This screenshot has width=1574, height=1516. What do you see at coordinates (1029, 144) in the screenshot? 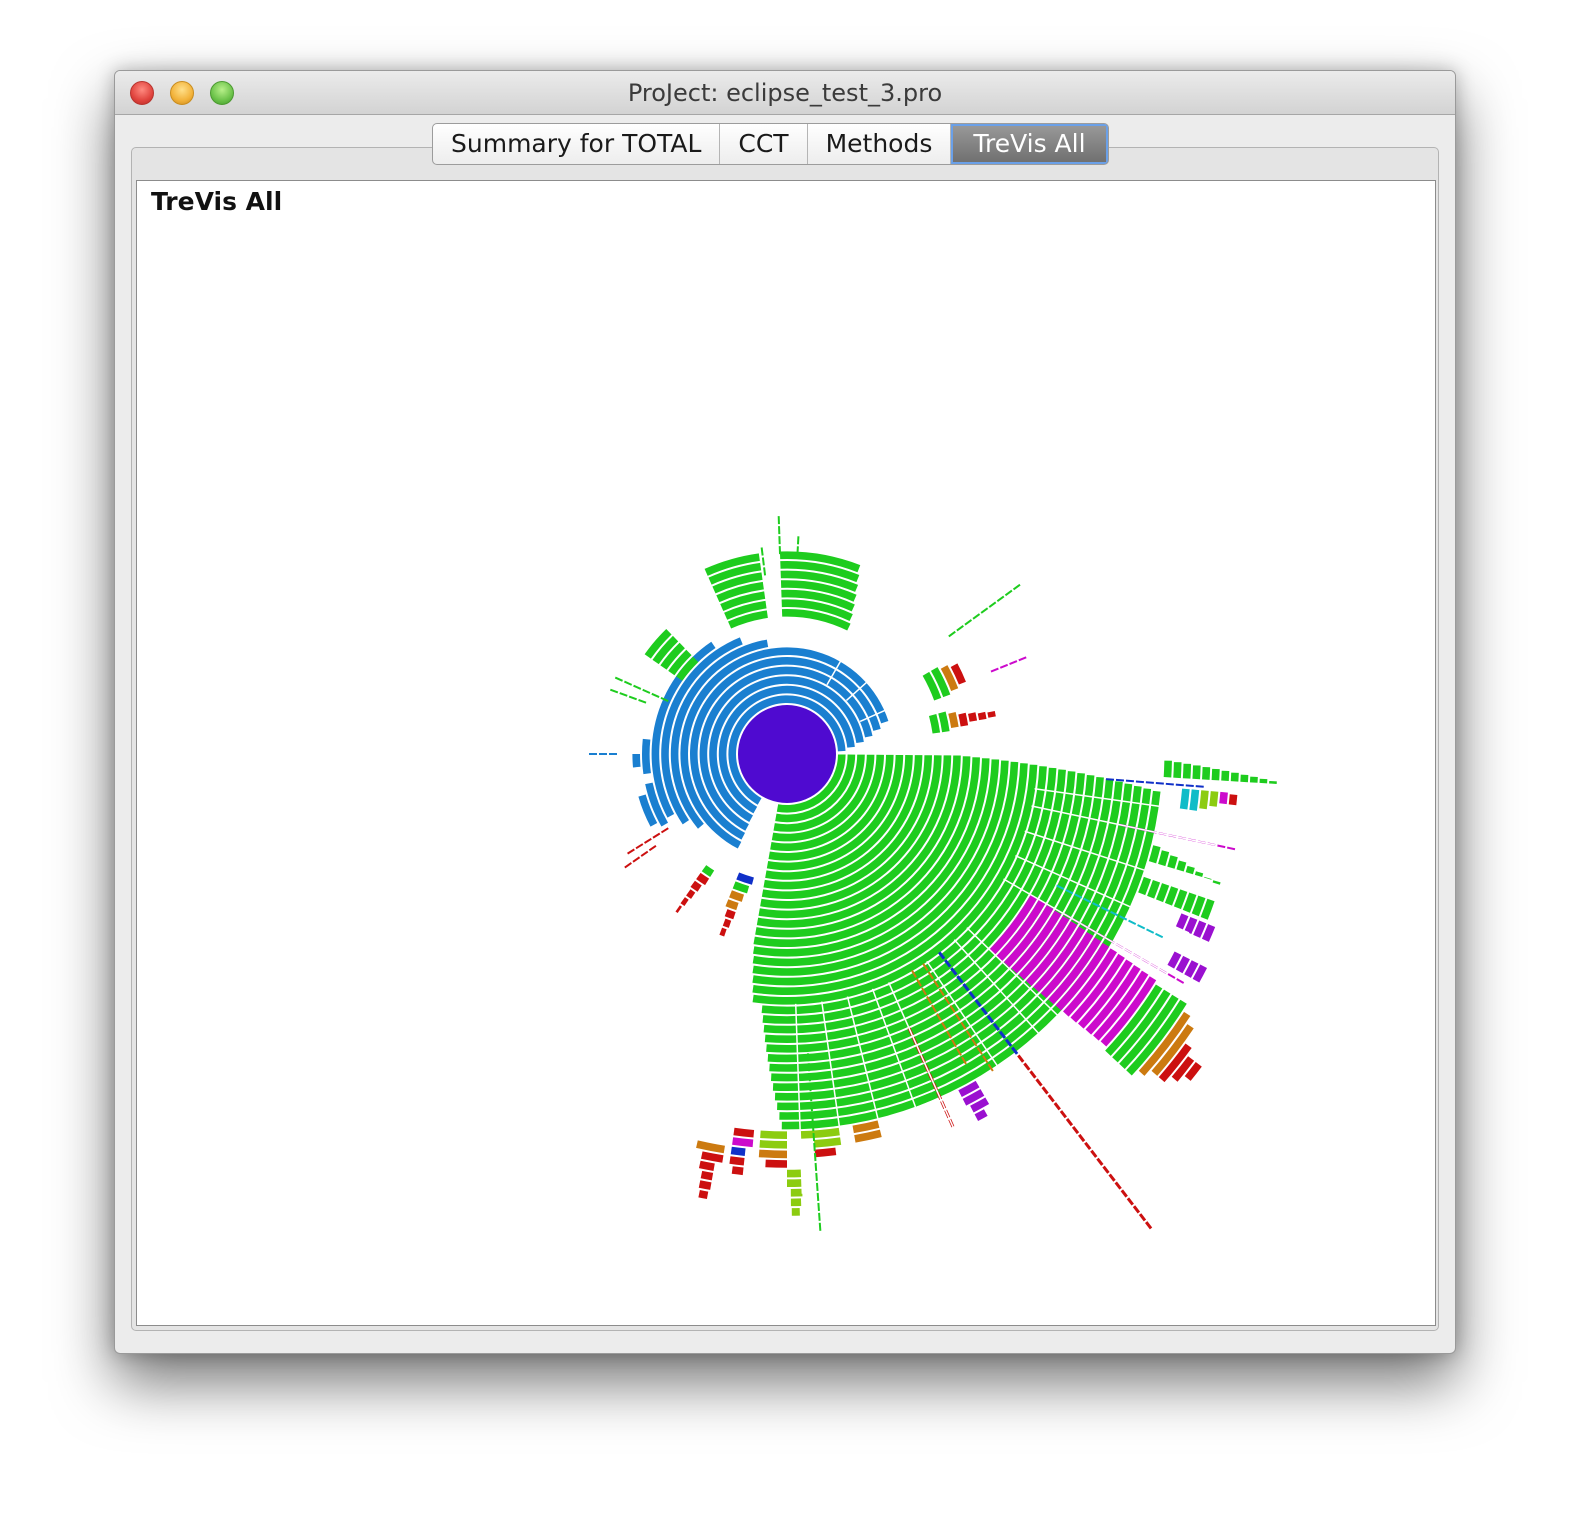
I see `tab-trevis-all: TreVis All` at bounding box center [1029, 144].